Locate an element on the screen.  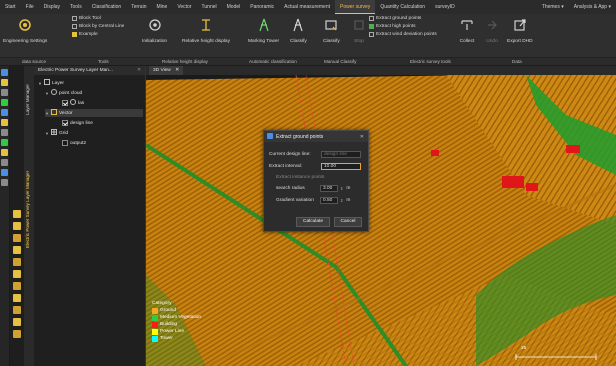
tree-node-layer: ▼ Layer is located at coordinates (51, 83).